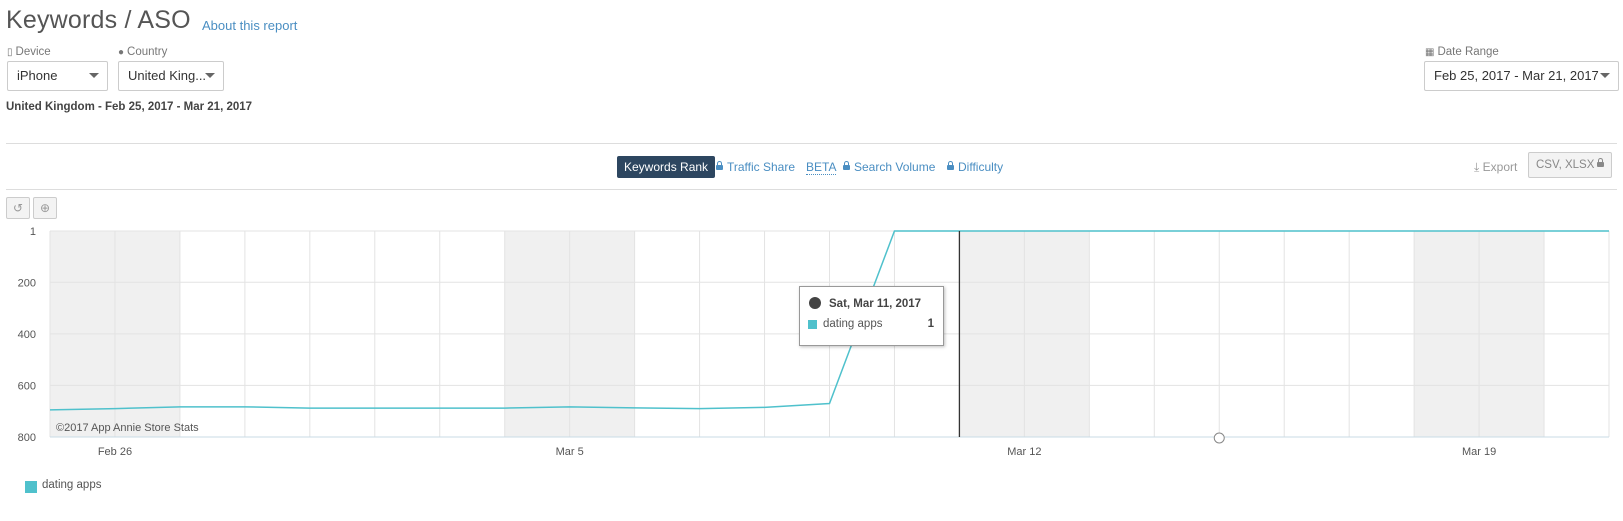 Image resolution: width=1623 pixels, height=521 pixels. What do you see at coordinates (115, 452) in the screenshot?
I see `x-tick-label: Feb 26` at bounding box center [115, 452].